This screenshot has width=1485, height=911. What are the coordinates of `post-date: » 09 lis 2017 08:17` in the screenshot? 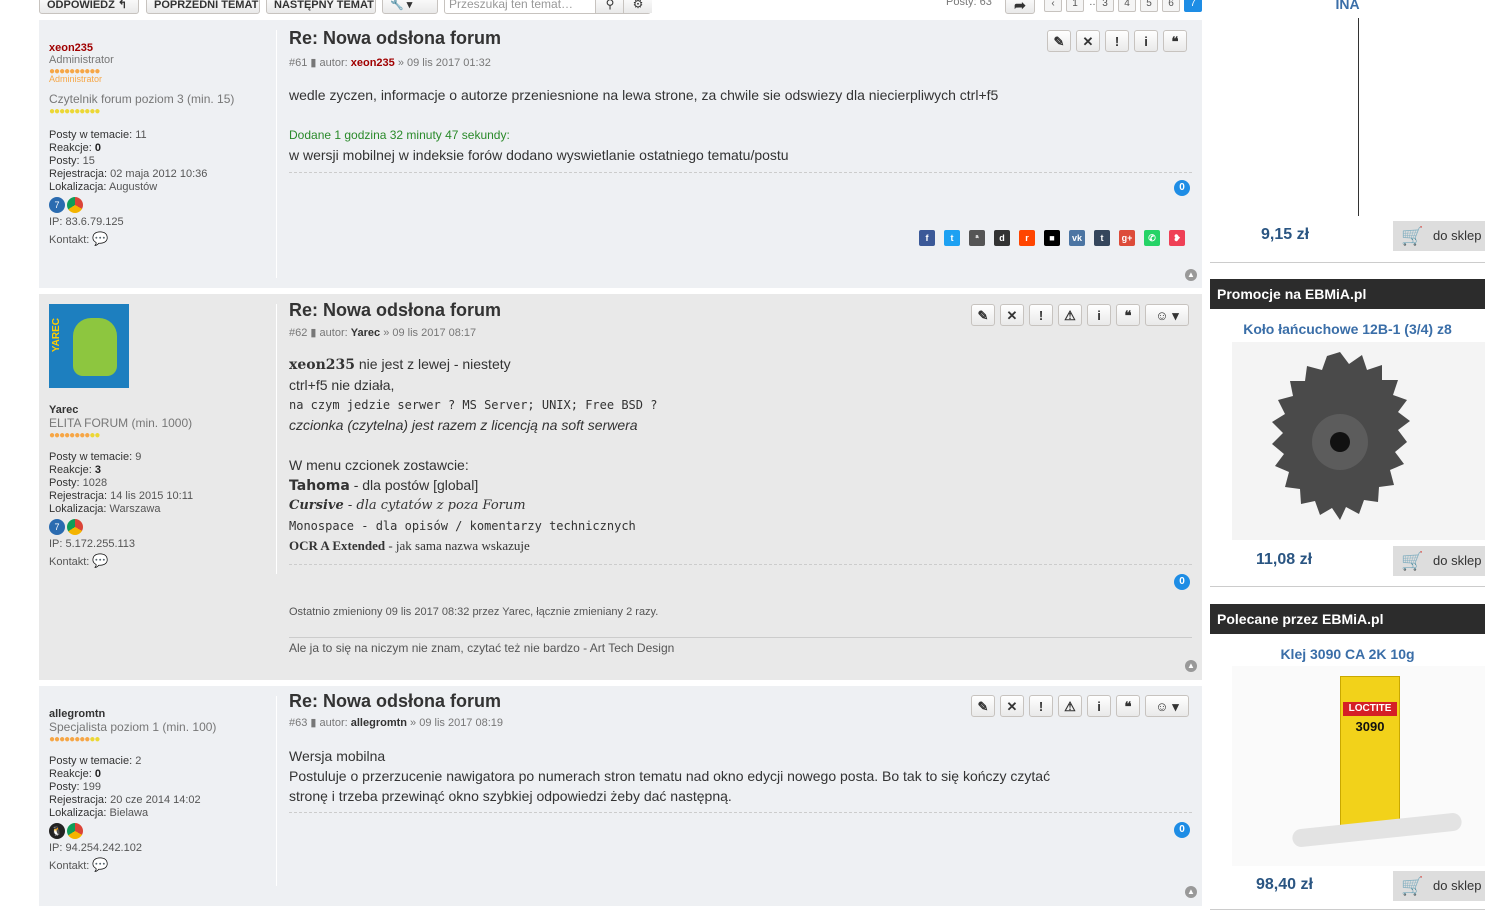 It's located at (430, 333).